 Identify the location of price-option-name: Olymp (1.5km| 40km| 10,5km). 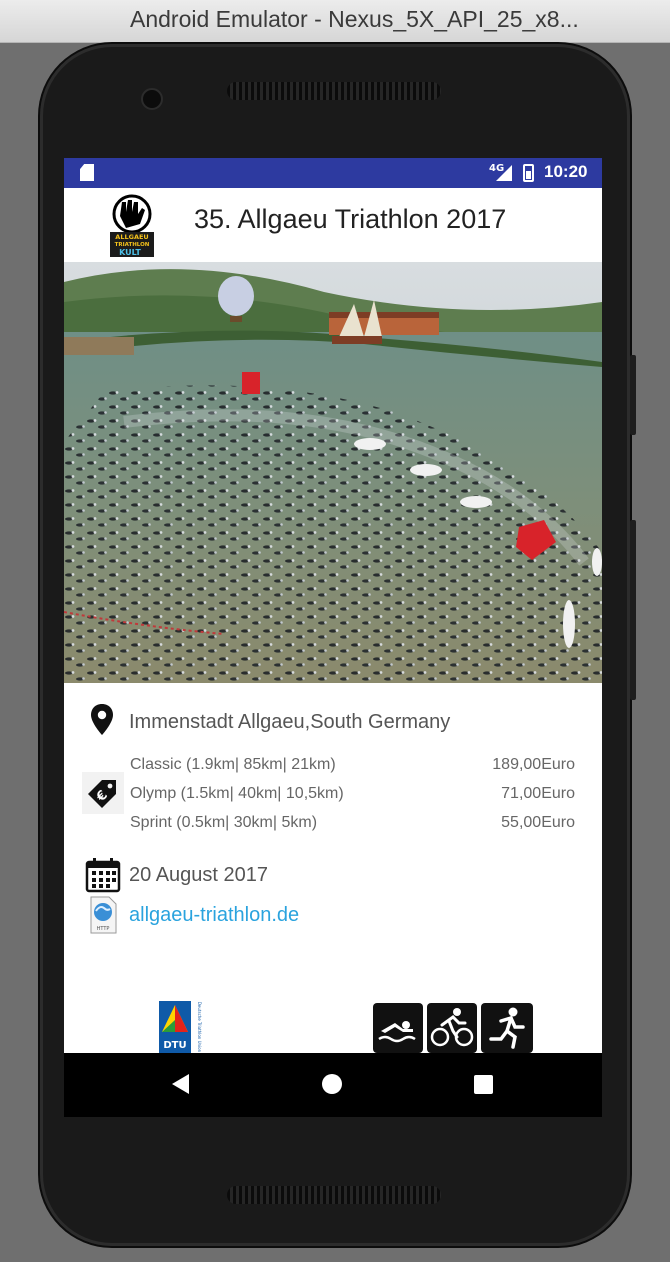
(237, 793).